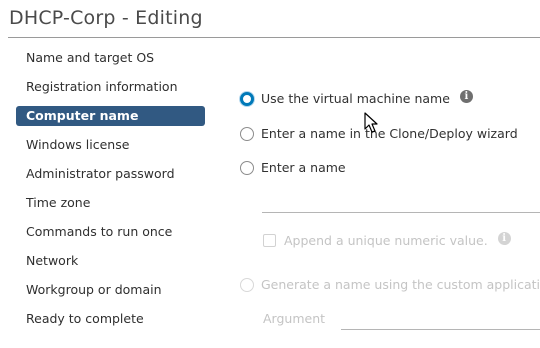  Describe the element at coordinates (401, 212) in the screenshot. I see `name-input` at that location.